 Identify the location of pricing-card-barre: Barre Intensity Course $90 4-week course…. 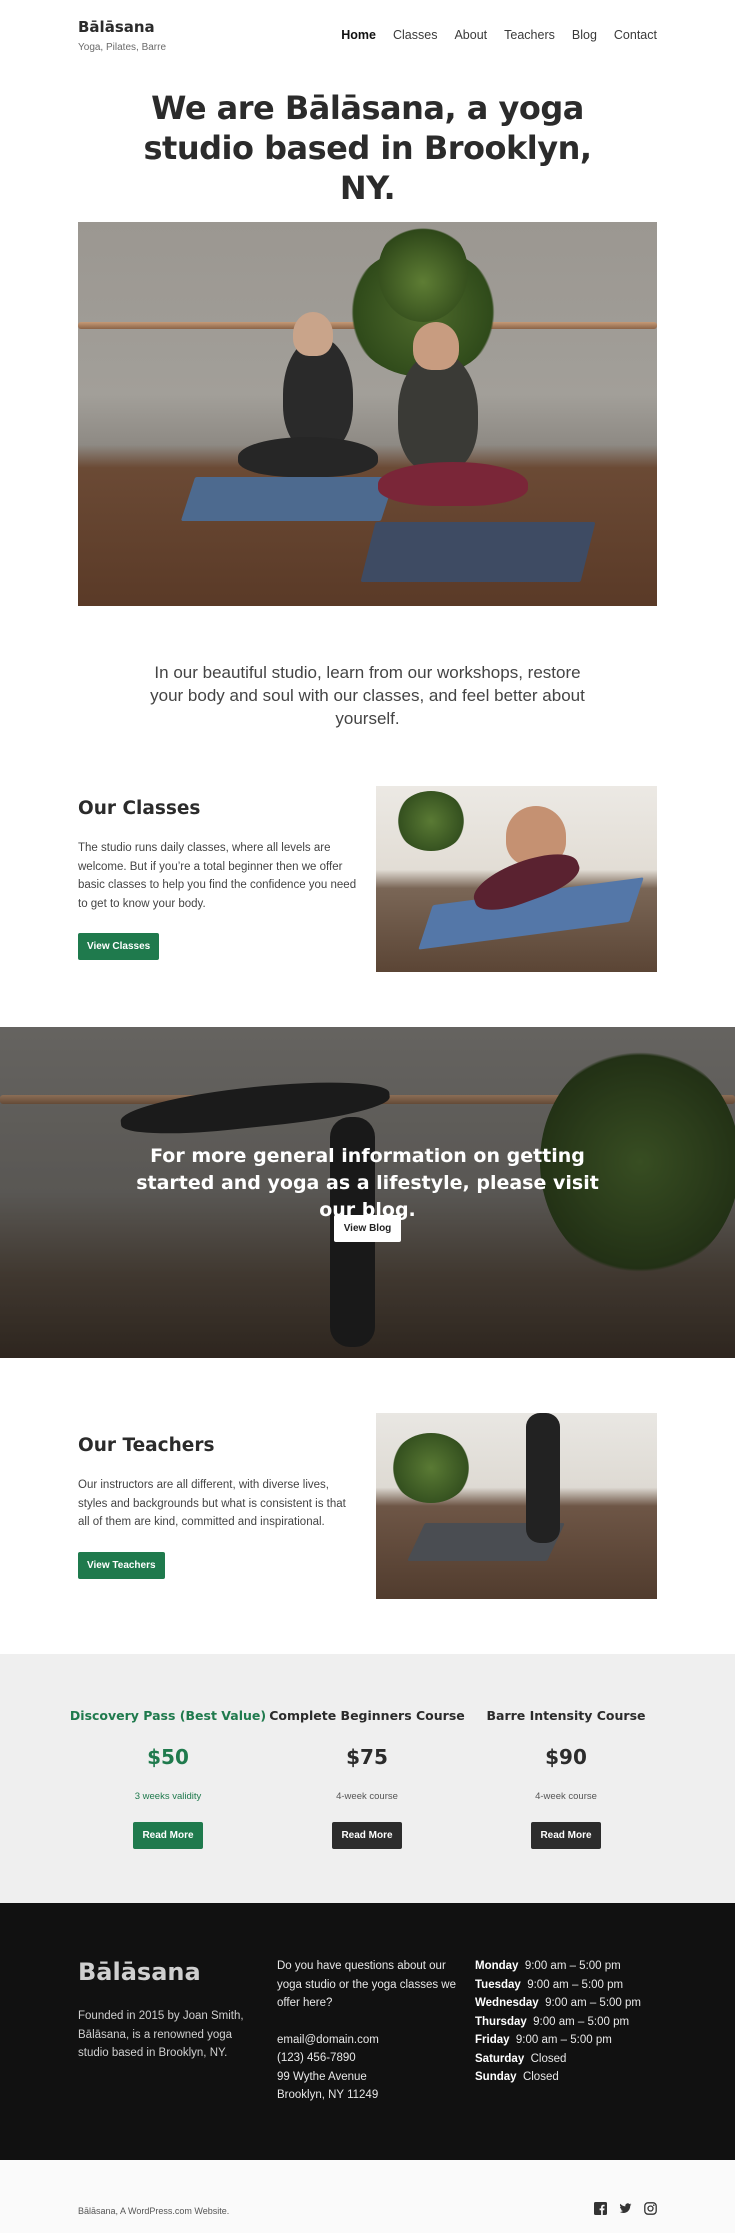
(566, 1778).